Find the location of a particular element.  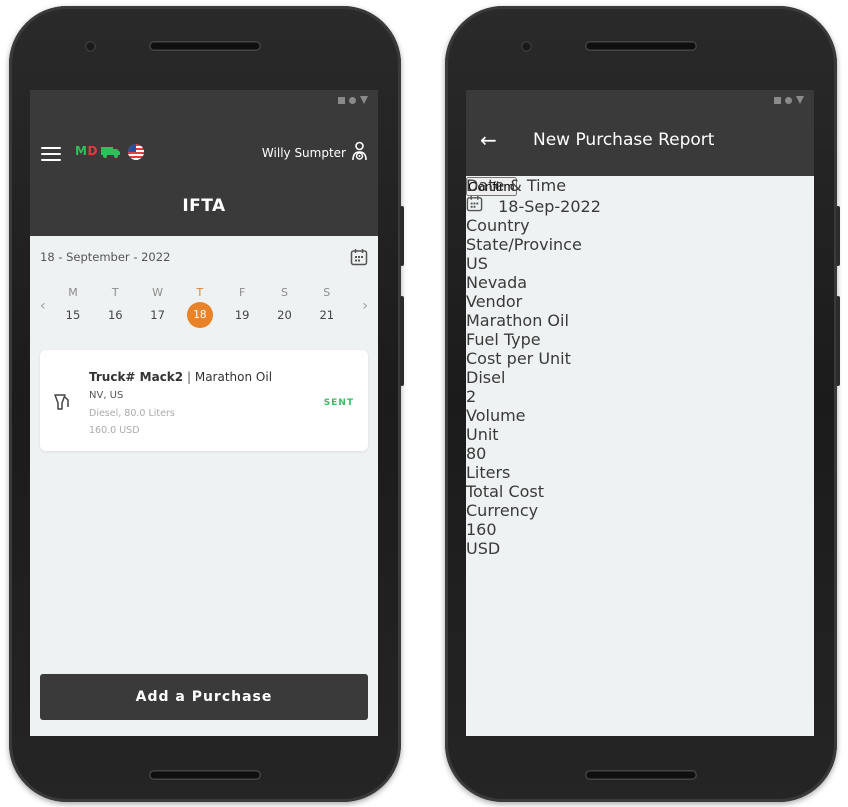

volume-value: 80 is located at coordinates (476, 453).